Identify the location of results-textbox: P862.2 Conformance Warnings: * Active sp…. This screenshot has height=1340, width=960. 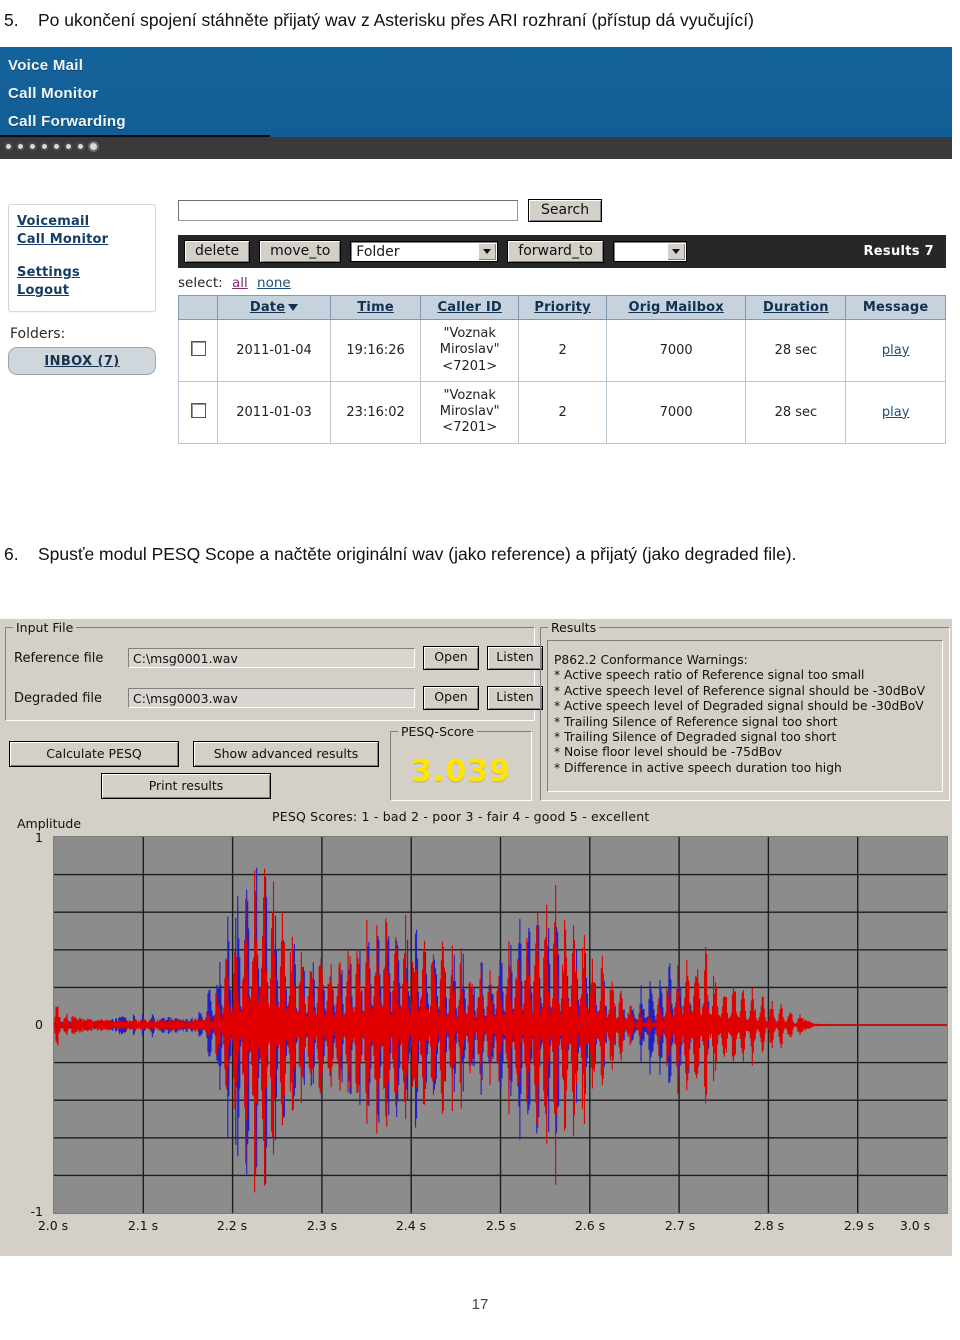
(745, 716).